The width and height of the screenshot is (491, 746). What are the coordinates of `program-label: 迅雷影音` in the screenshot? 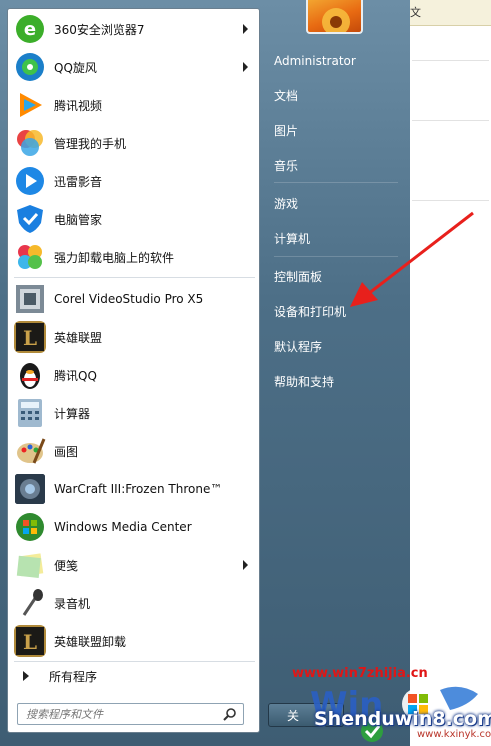 It's located at (78, 181).